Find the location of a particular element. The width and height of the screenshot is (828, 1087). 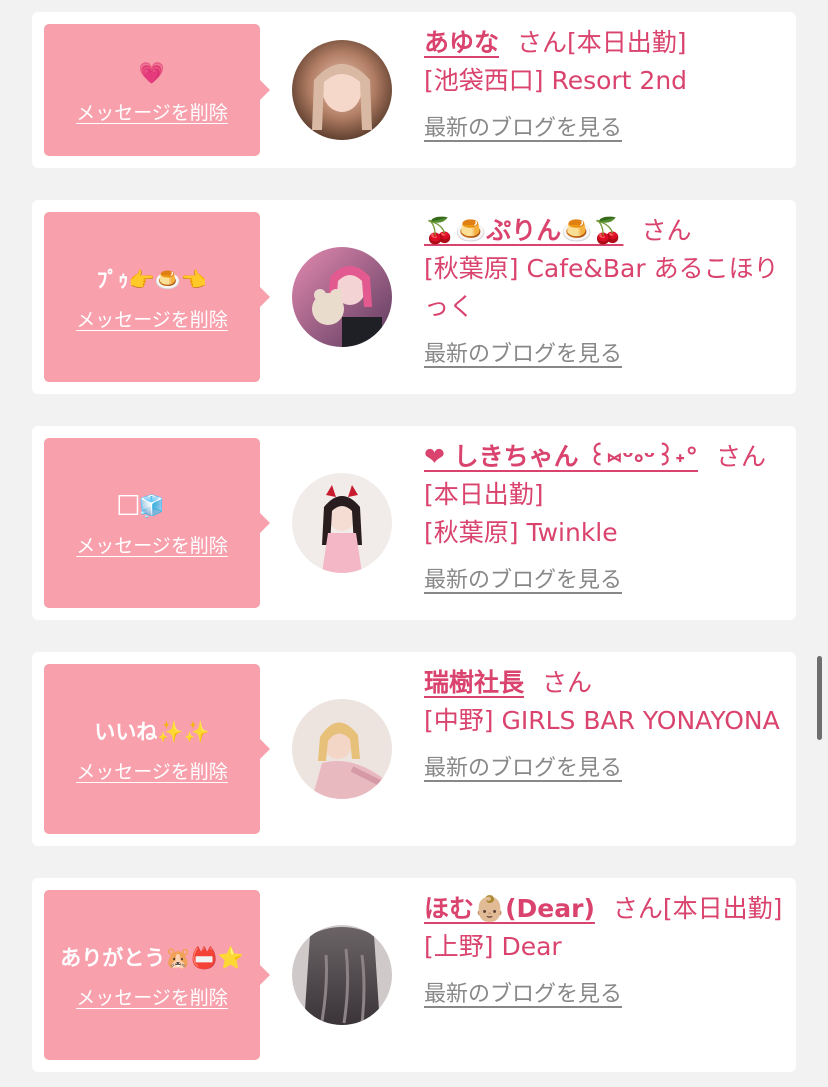

cast-info: ほむ👶🏼(Dear) さん[本日出勤] [上野] Dear 最新のブログを見る is located at coordinates (604, 952).